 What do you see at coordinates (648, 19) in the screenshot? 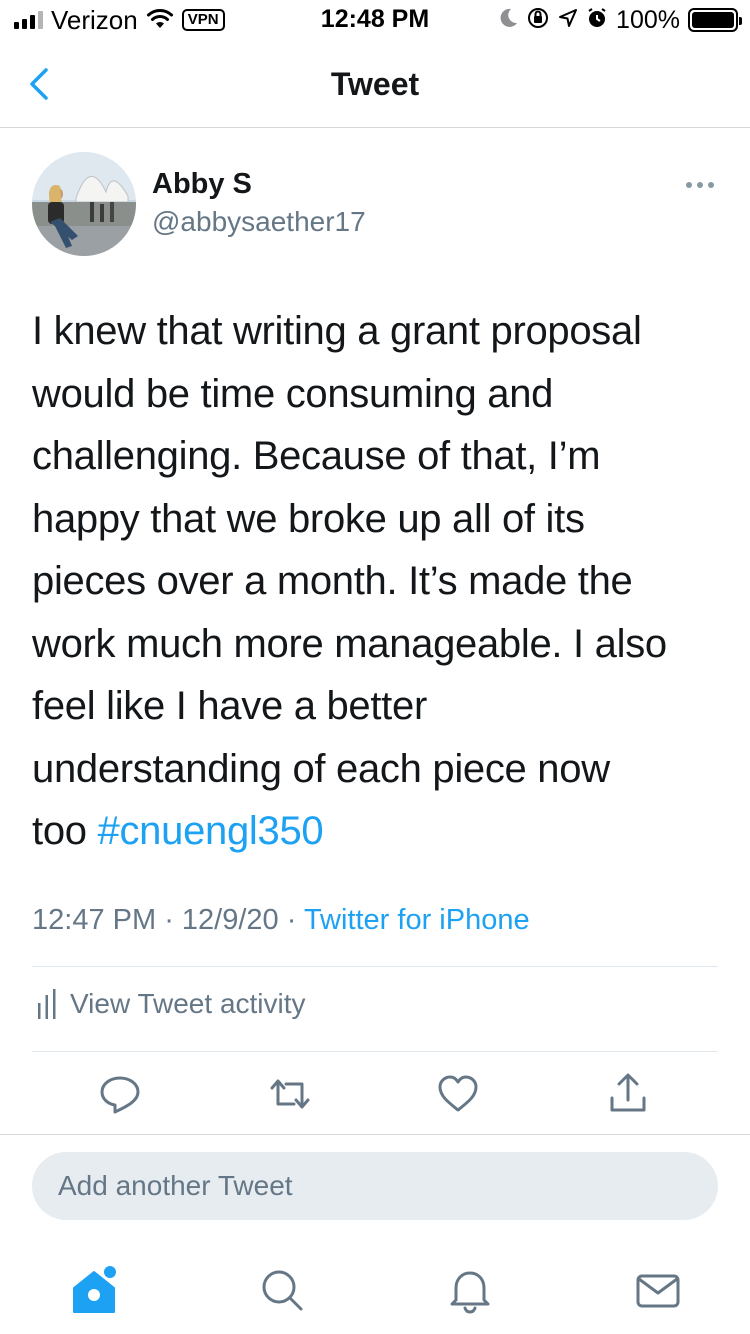
I see `battery-percent: 100%` at bounding box center [648, 19].